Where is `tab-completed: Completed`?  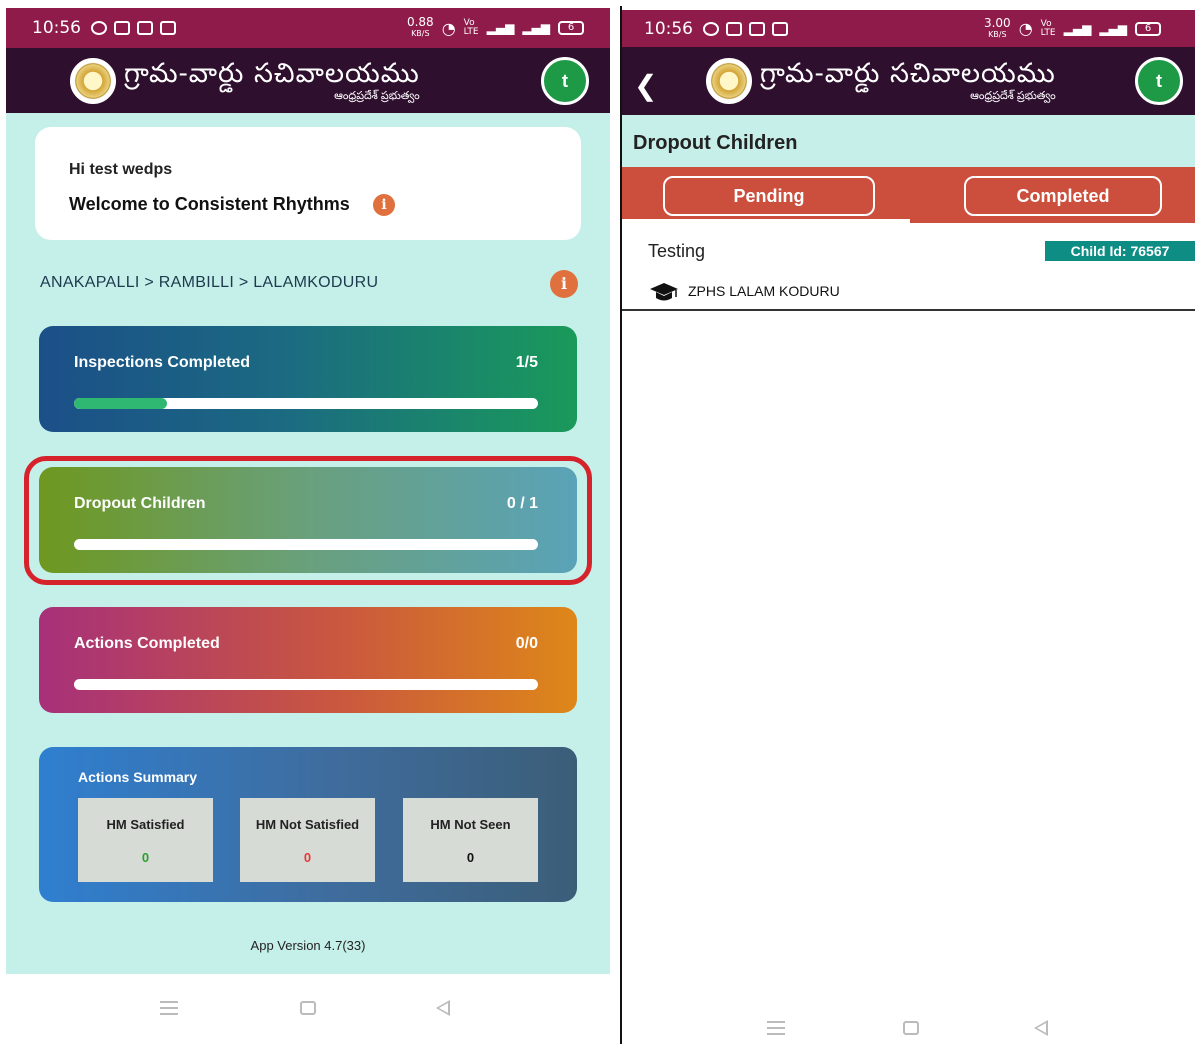
tab-completed: Completed is located at coordinates (1063, 196).